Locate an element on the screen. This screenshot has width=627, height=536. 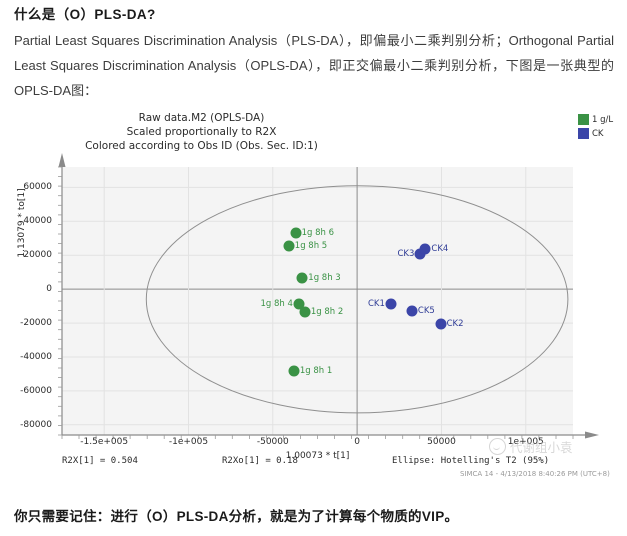
y-tick-label: -20000 is located at coordinates (36, 323).